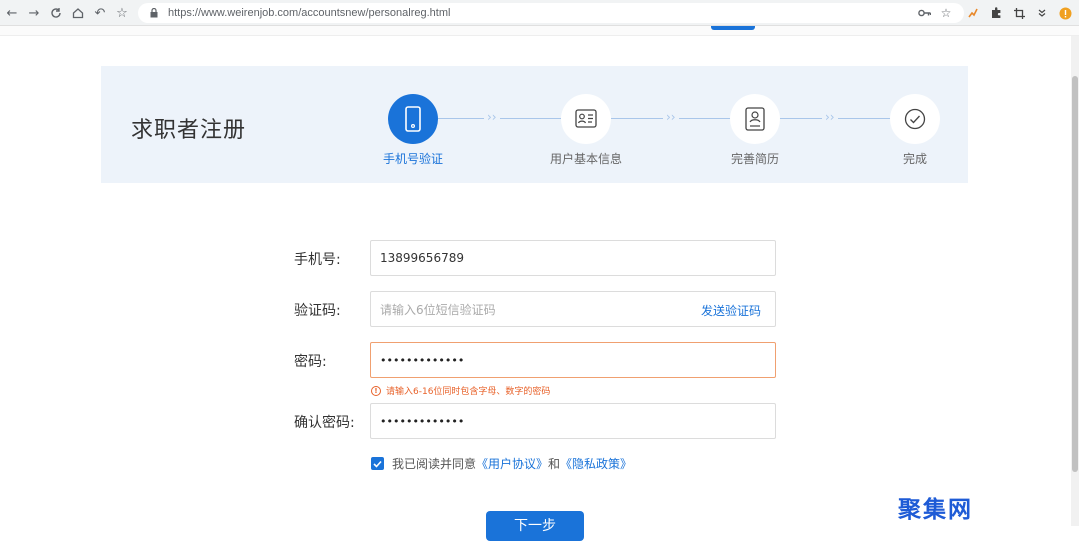 The height and width of the screenshot is (541, 1079). What do you see at coordinates (317, 260) in the screenshot?
I see `phone-label: 手机号:` at bounding box center [317, 260].